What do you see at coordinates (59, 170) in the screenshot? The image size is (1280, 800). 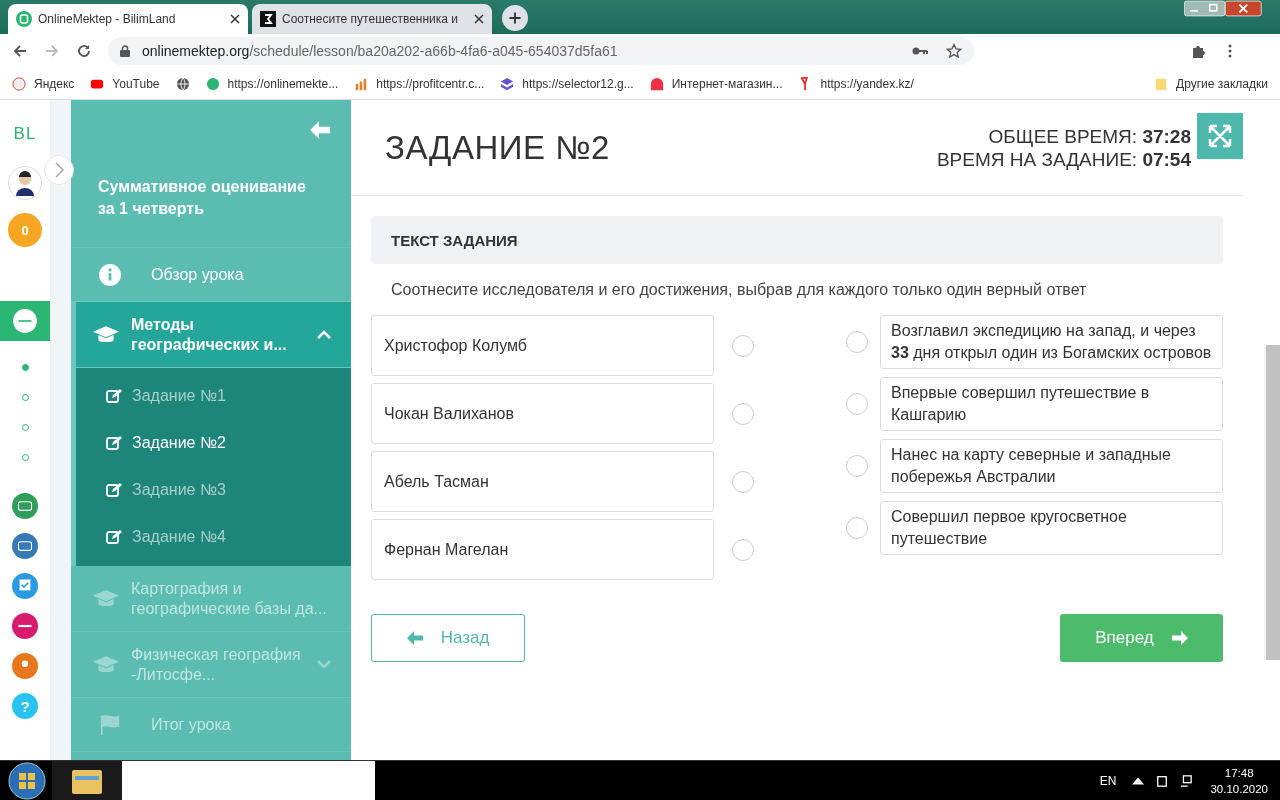 I see `expand-toggle-icon` at bounding box center [59, 170].